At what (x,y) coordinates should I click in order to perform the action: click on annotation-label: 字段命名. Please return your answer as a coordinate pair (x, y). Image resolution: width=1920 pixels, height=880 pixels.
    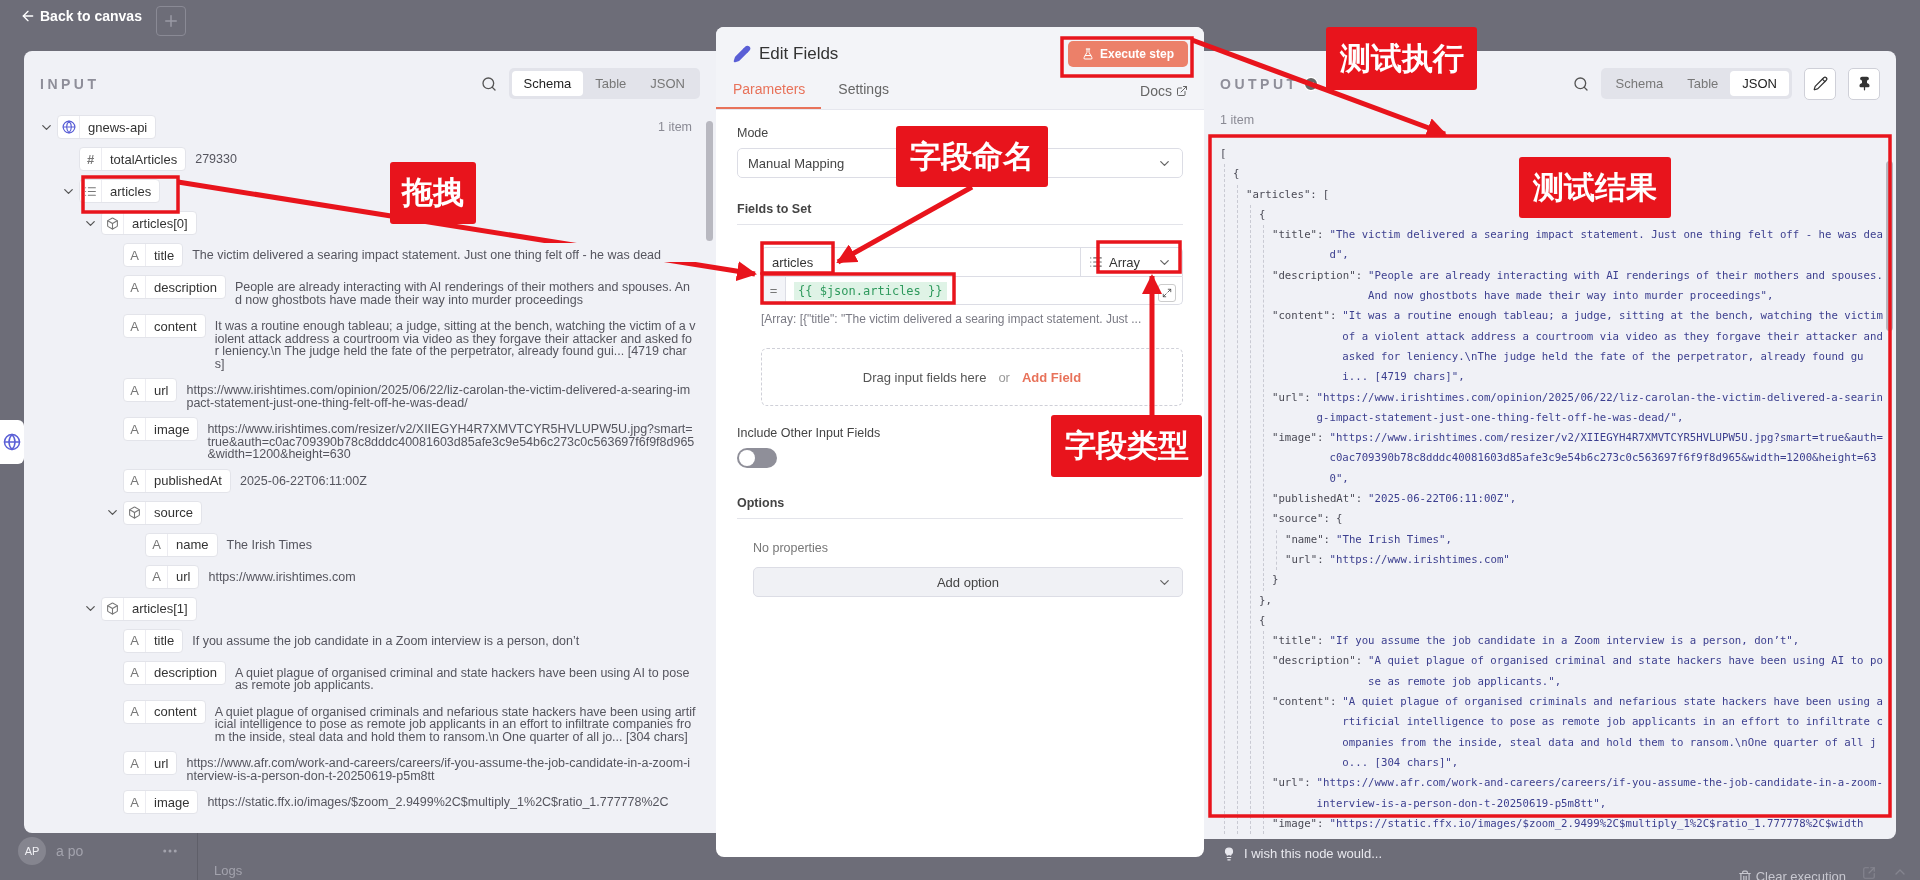
    Looking at the image, I should click on (972, 156).